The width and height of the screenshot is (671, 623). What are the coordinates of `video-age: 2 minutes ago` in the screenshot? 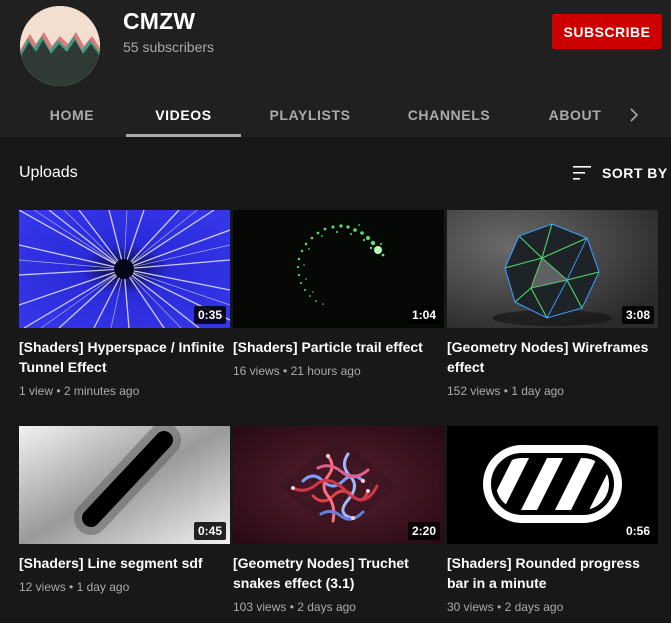 It's located at (101, 391).